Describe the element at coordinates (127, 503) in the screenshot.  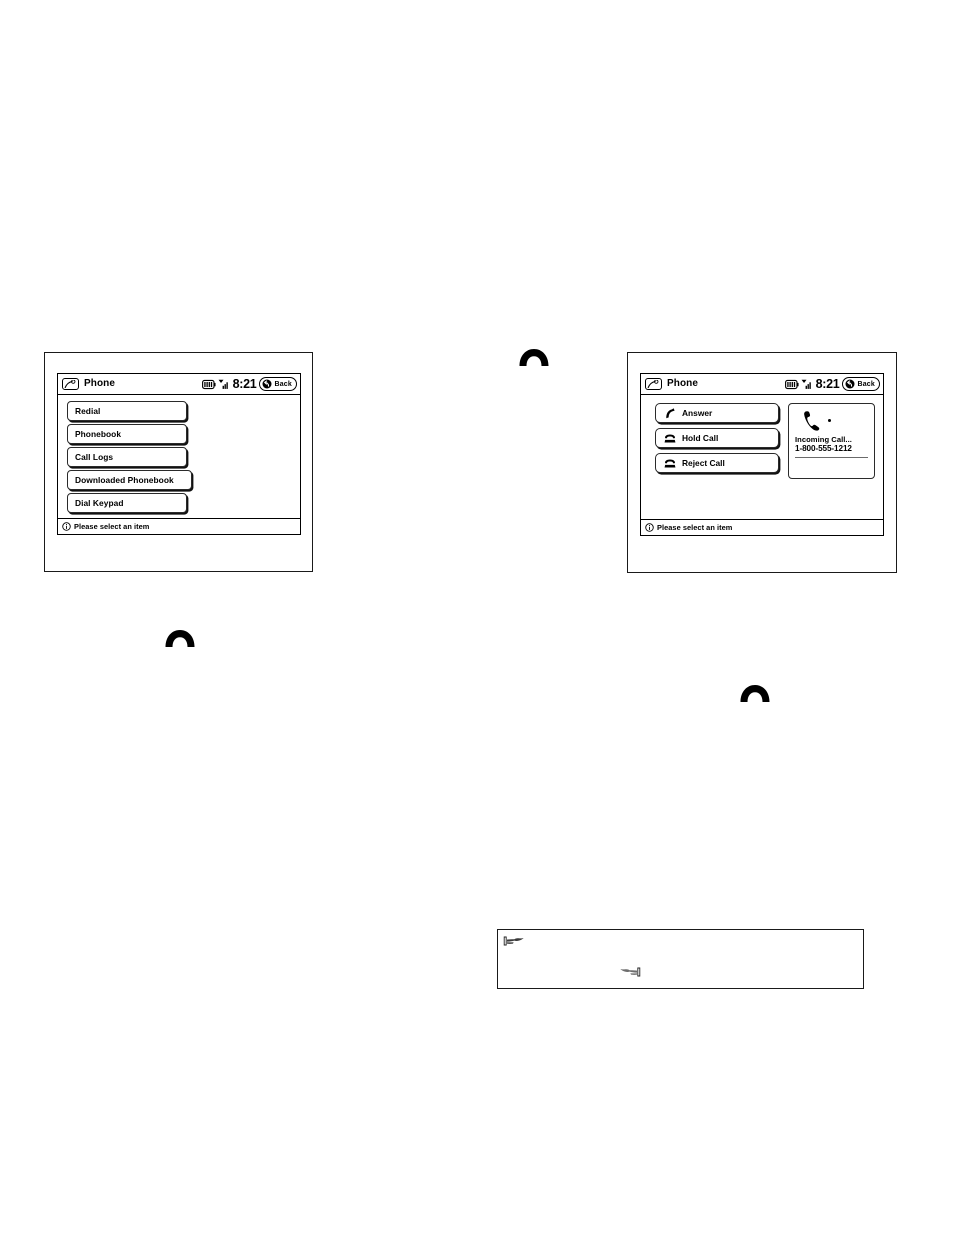
I see `menu-item-dial-keypad: Dial Keypad` at that location.